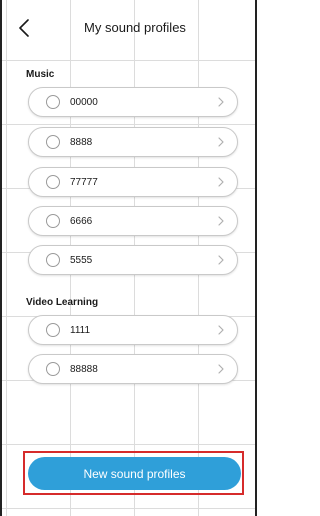  What do you see at coordinates (133, 142) in the screenshot?
I see `profile-item: 8888` at bounding box center [133, 142].